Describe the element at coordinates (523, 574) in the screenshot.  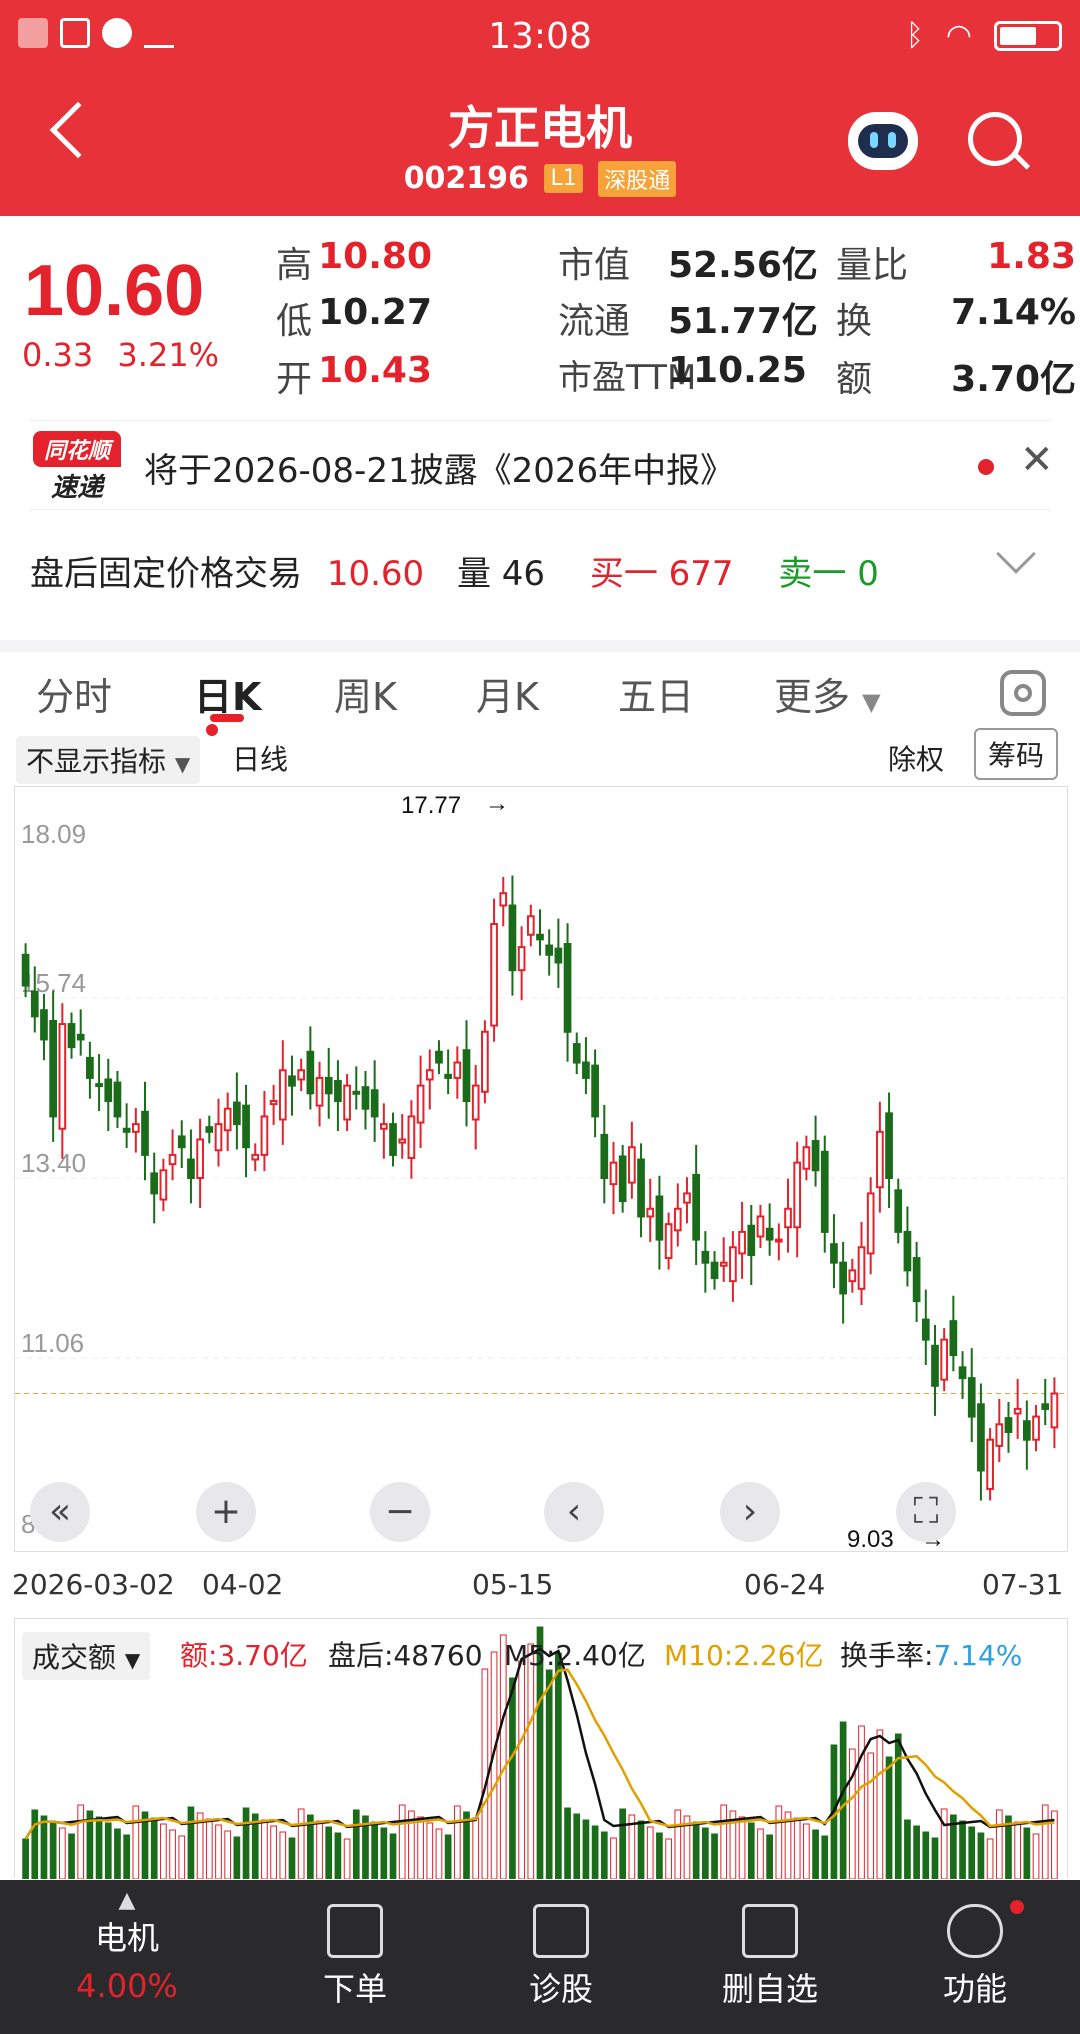
I see `volume-value: 46` at that location.